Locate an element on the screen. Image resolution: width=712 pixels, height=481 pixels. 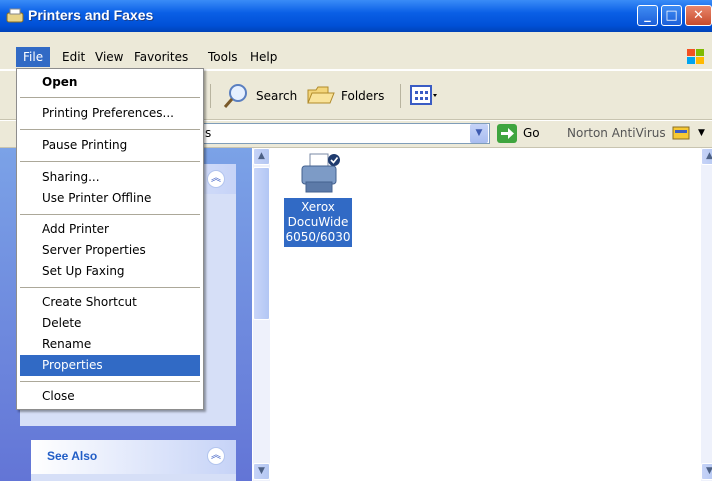
printer-label-line: DocuWide is located at coordinates (318, 222).